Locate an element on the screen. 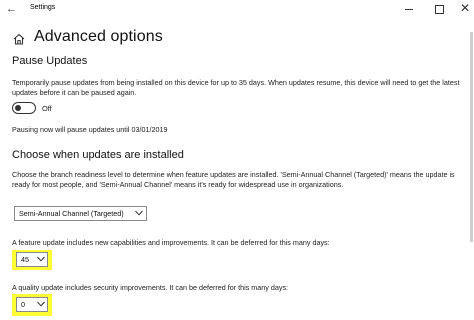 This screenshot has height=320, width=474. minimize-button is located at coordinates (409, 9).